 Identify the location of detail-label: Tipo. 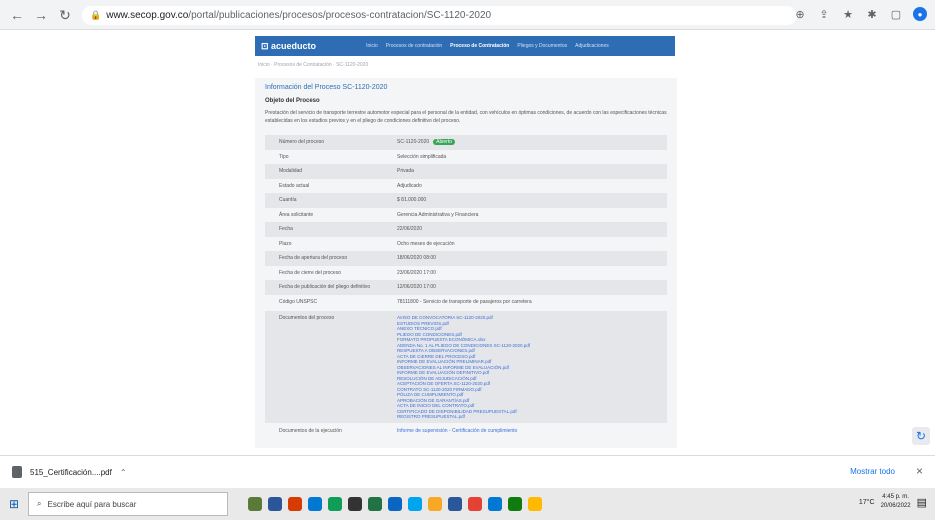
(284, 156).